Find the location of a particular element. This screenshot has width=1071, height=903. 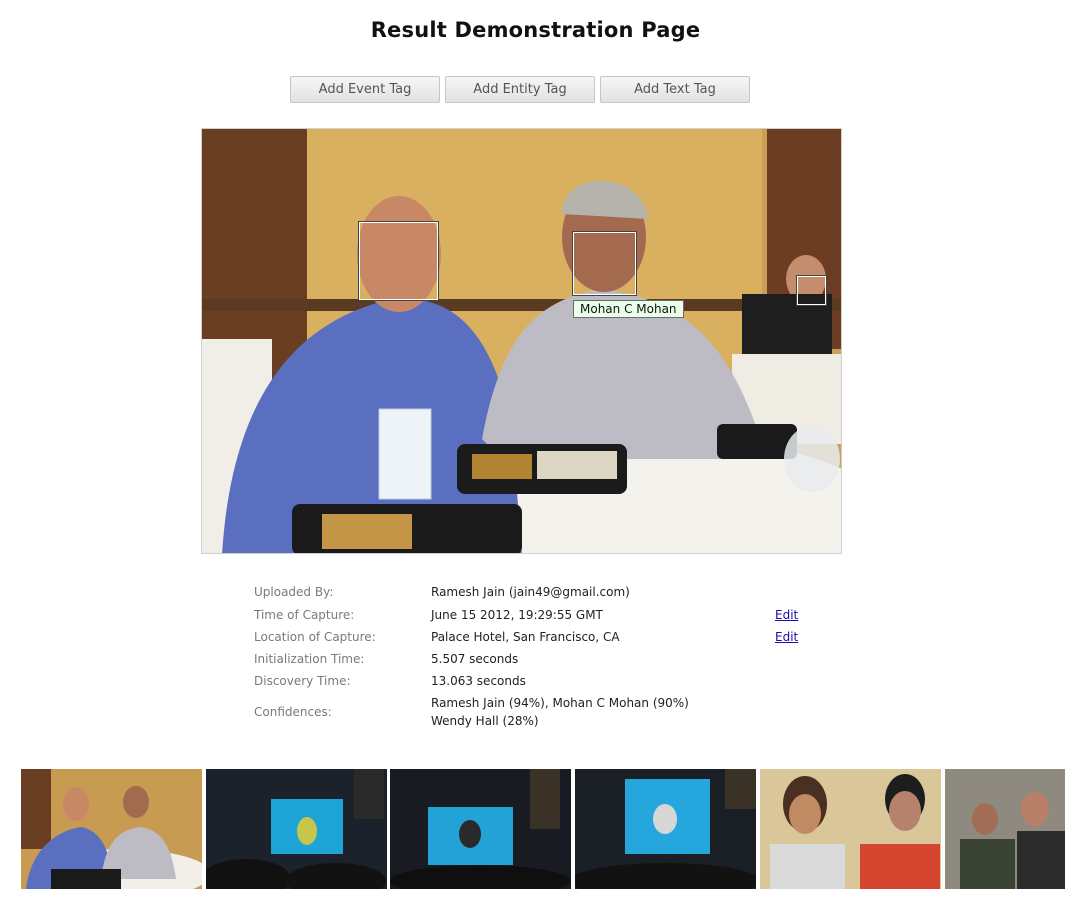

discovery-time-label: Discovery Time: is located at coordinates (302, 681).